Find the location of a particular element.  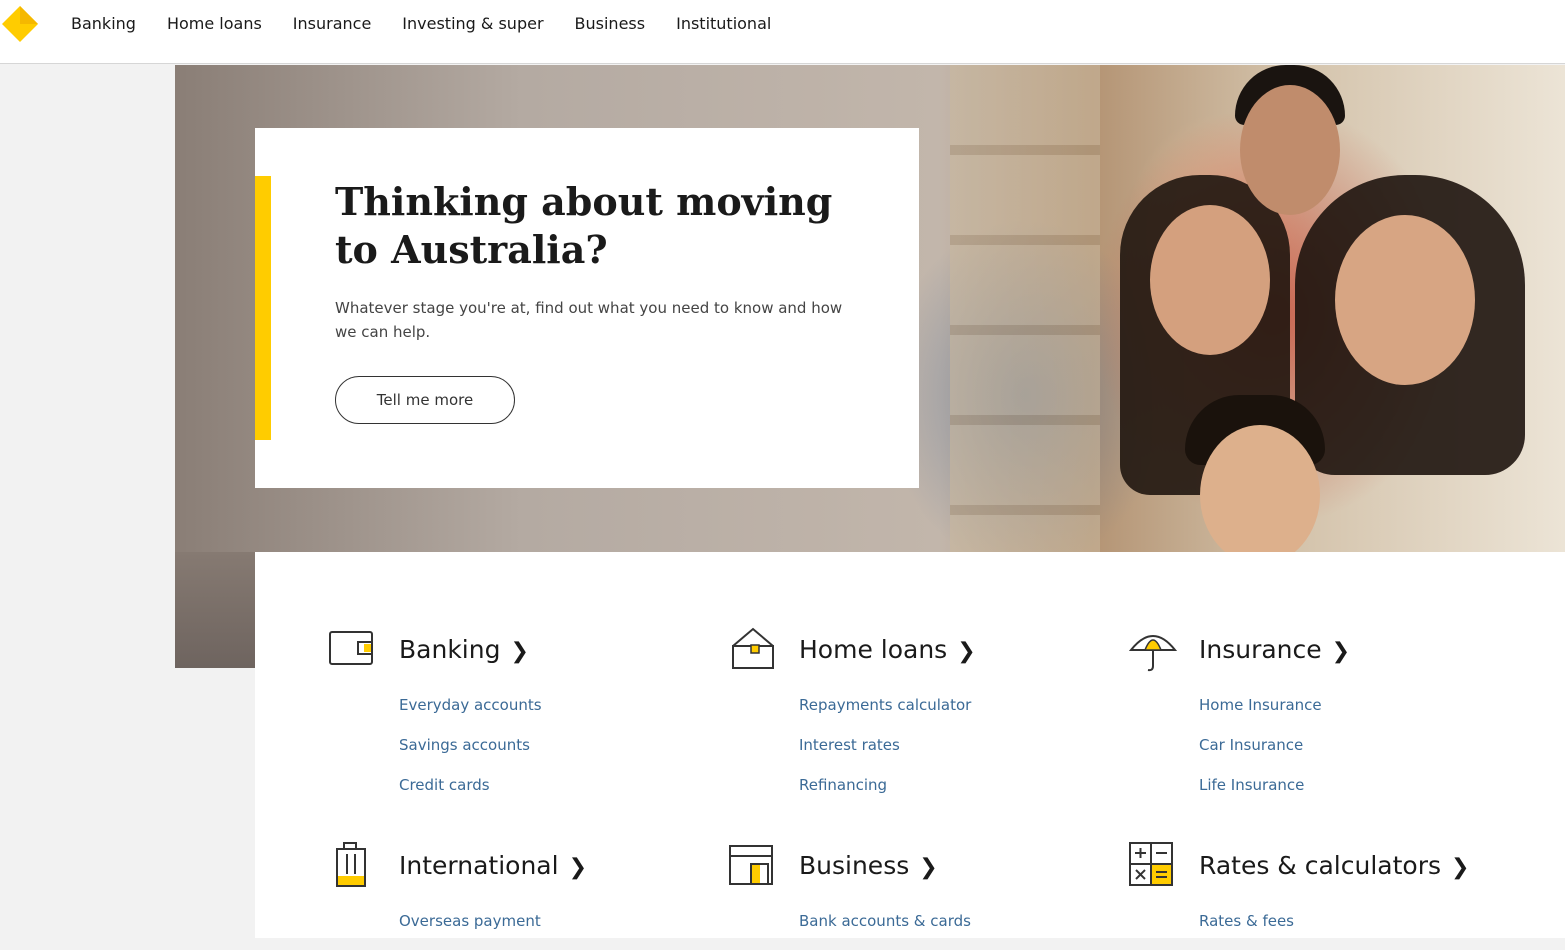

link-car-insurance: Car Insurance is located at coordinates (1260, 745).